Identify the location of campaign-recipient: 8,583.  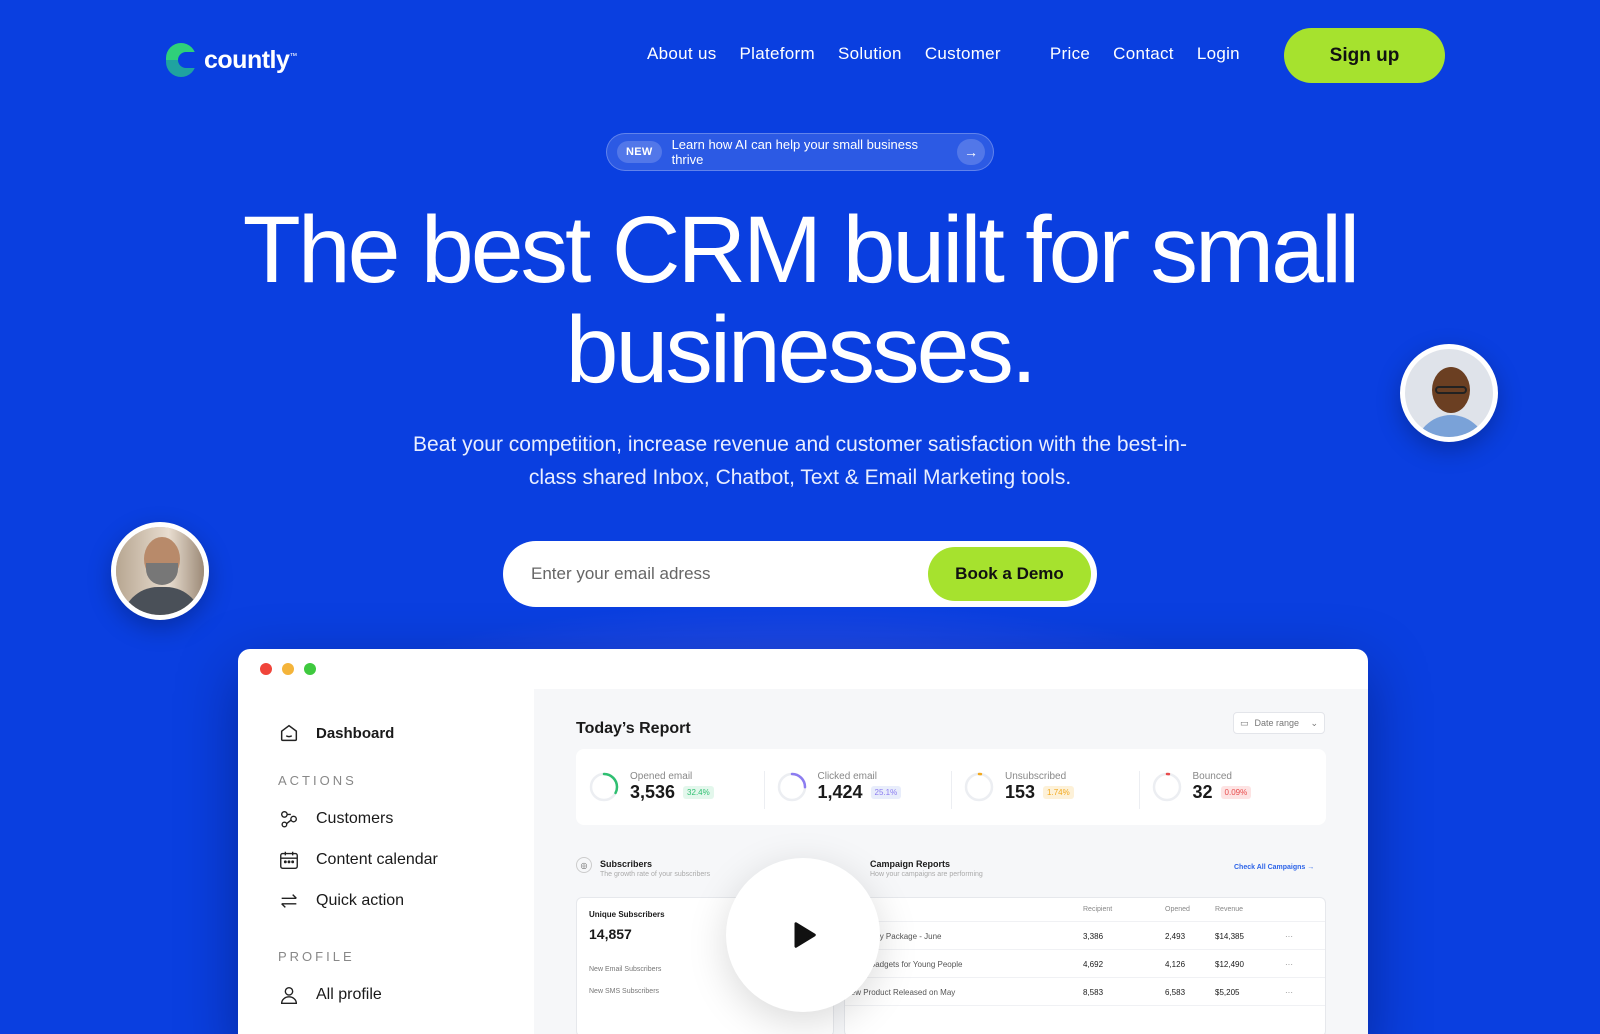
(1093, 992).